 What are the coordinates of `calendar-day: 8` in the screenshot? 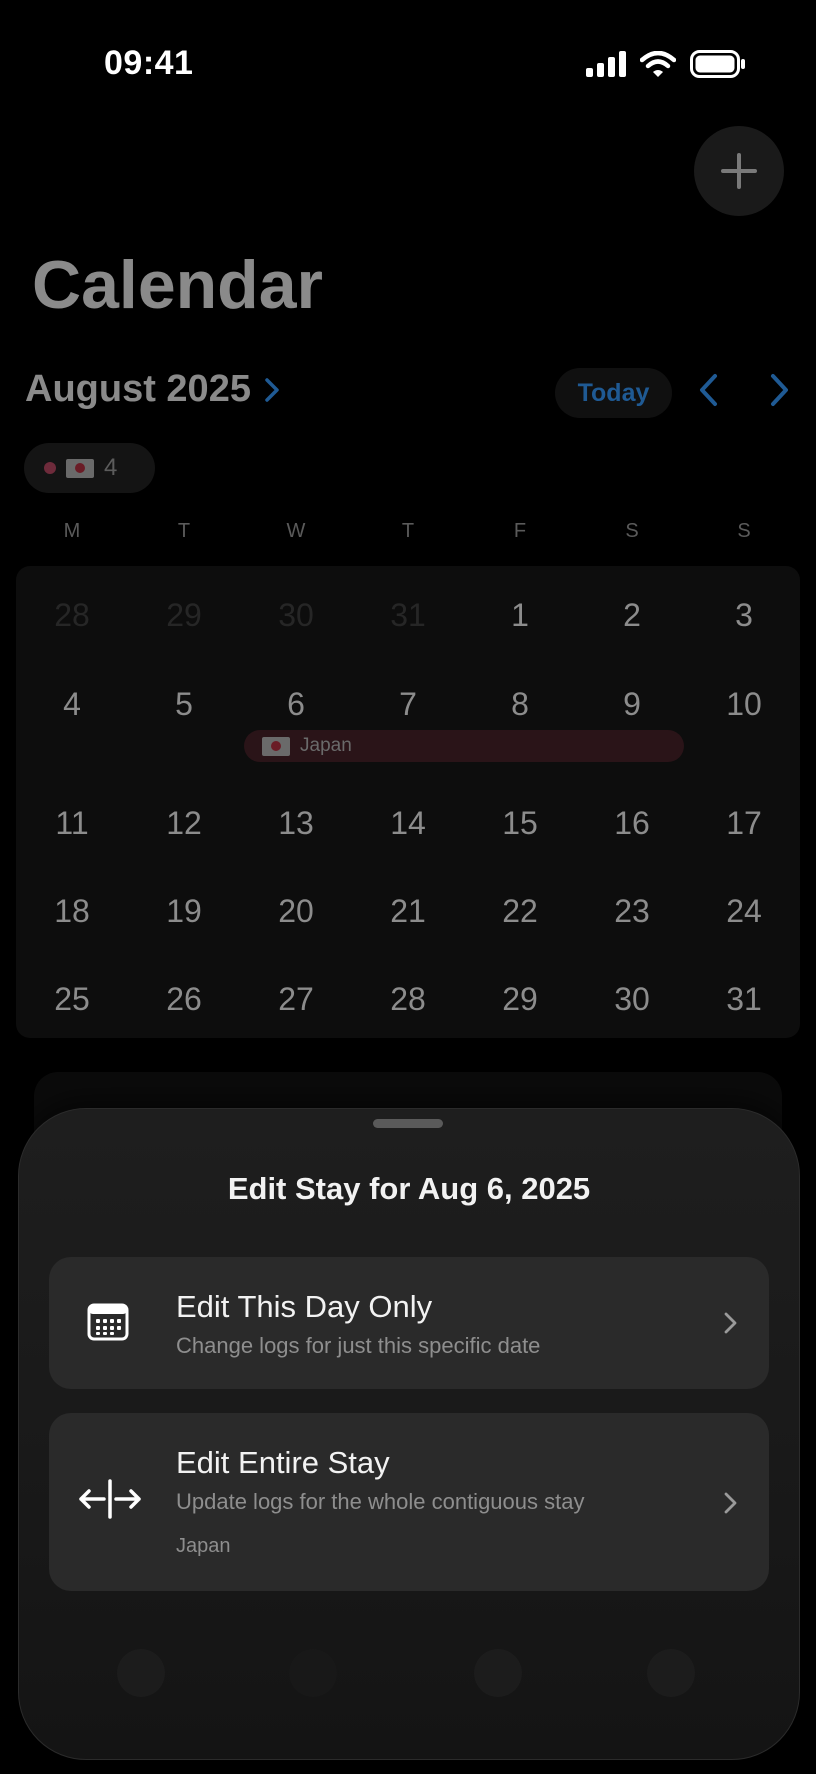 It's located at (520, 704).